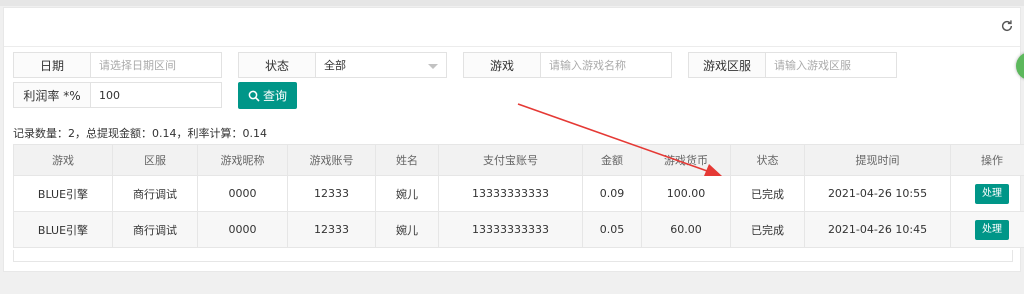 The height and width of the screenshot is (294, 1024). Describe the element at coordinates (335, 65) in the screenshot. I see `status-select-value: 全部` at that location.